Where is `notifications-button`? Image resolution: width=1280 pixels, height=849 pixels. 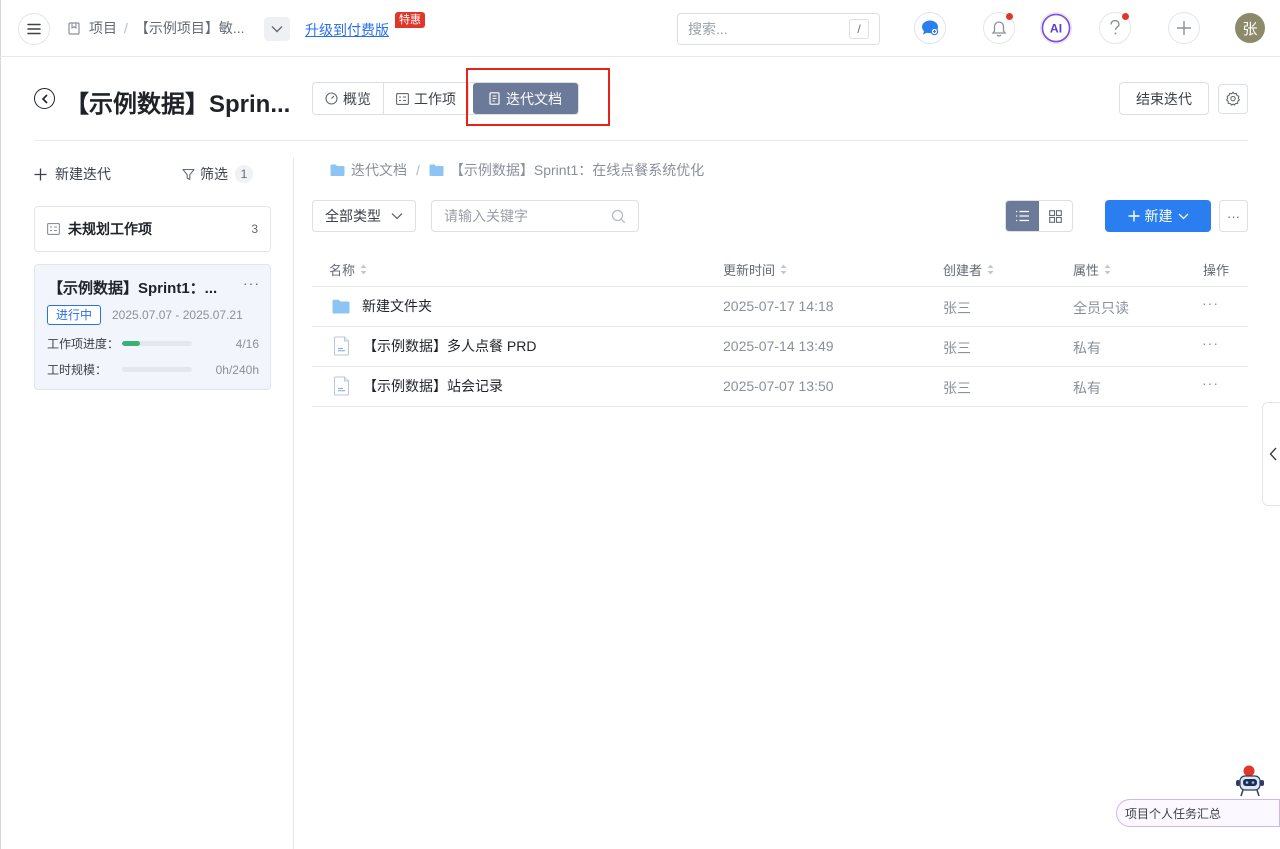 notifications-button is located at coordinates (999, 28).